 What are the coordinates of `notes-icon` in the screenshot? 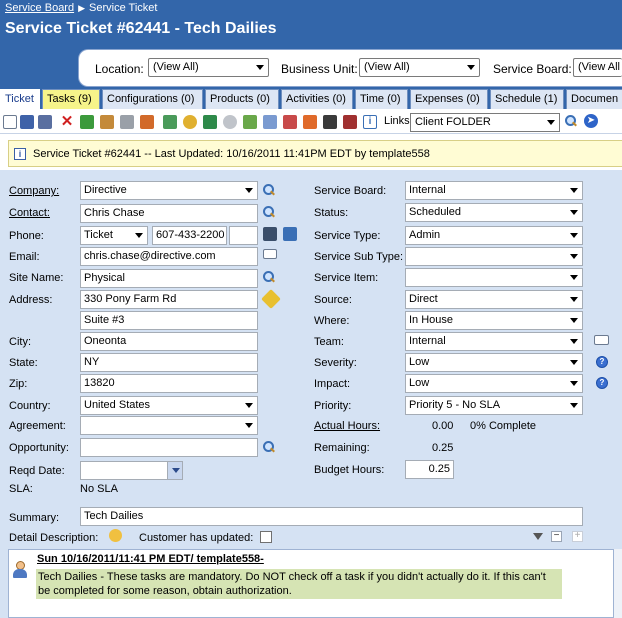 It's located at (250, 122).